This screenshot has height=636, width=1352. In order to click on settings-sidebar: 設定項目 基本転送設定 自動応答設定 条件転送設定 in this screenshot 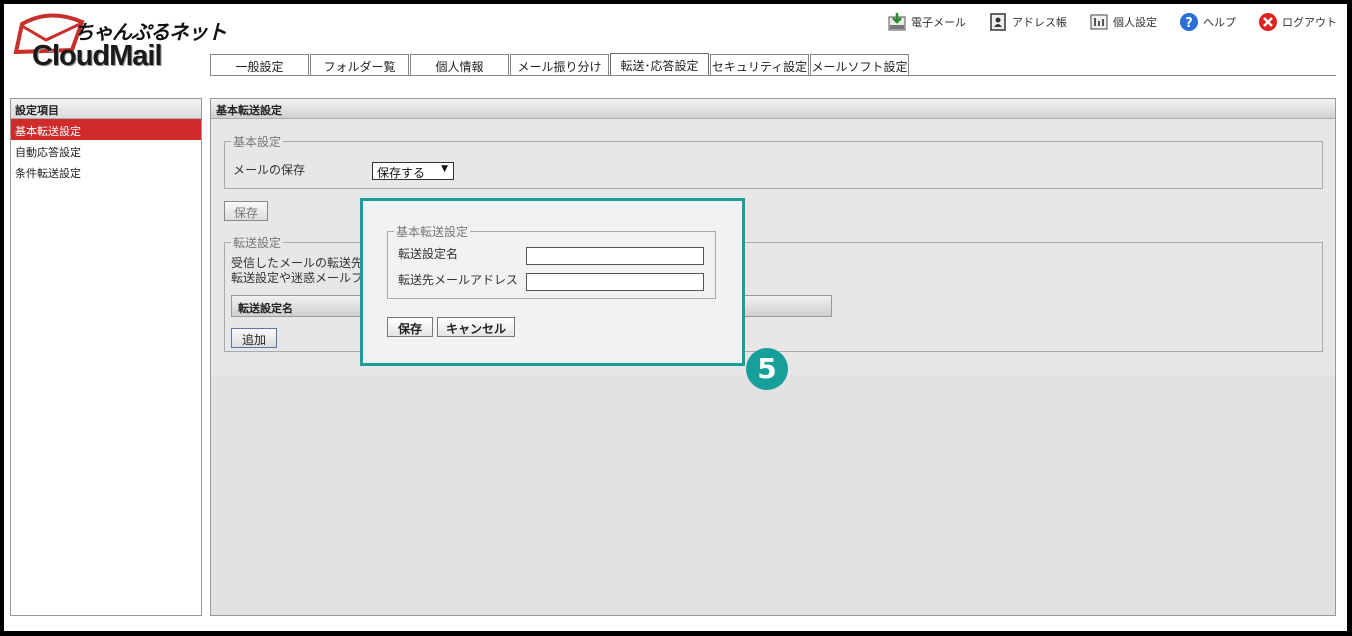, I will do `click(106, 357)`.